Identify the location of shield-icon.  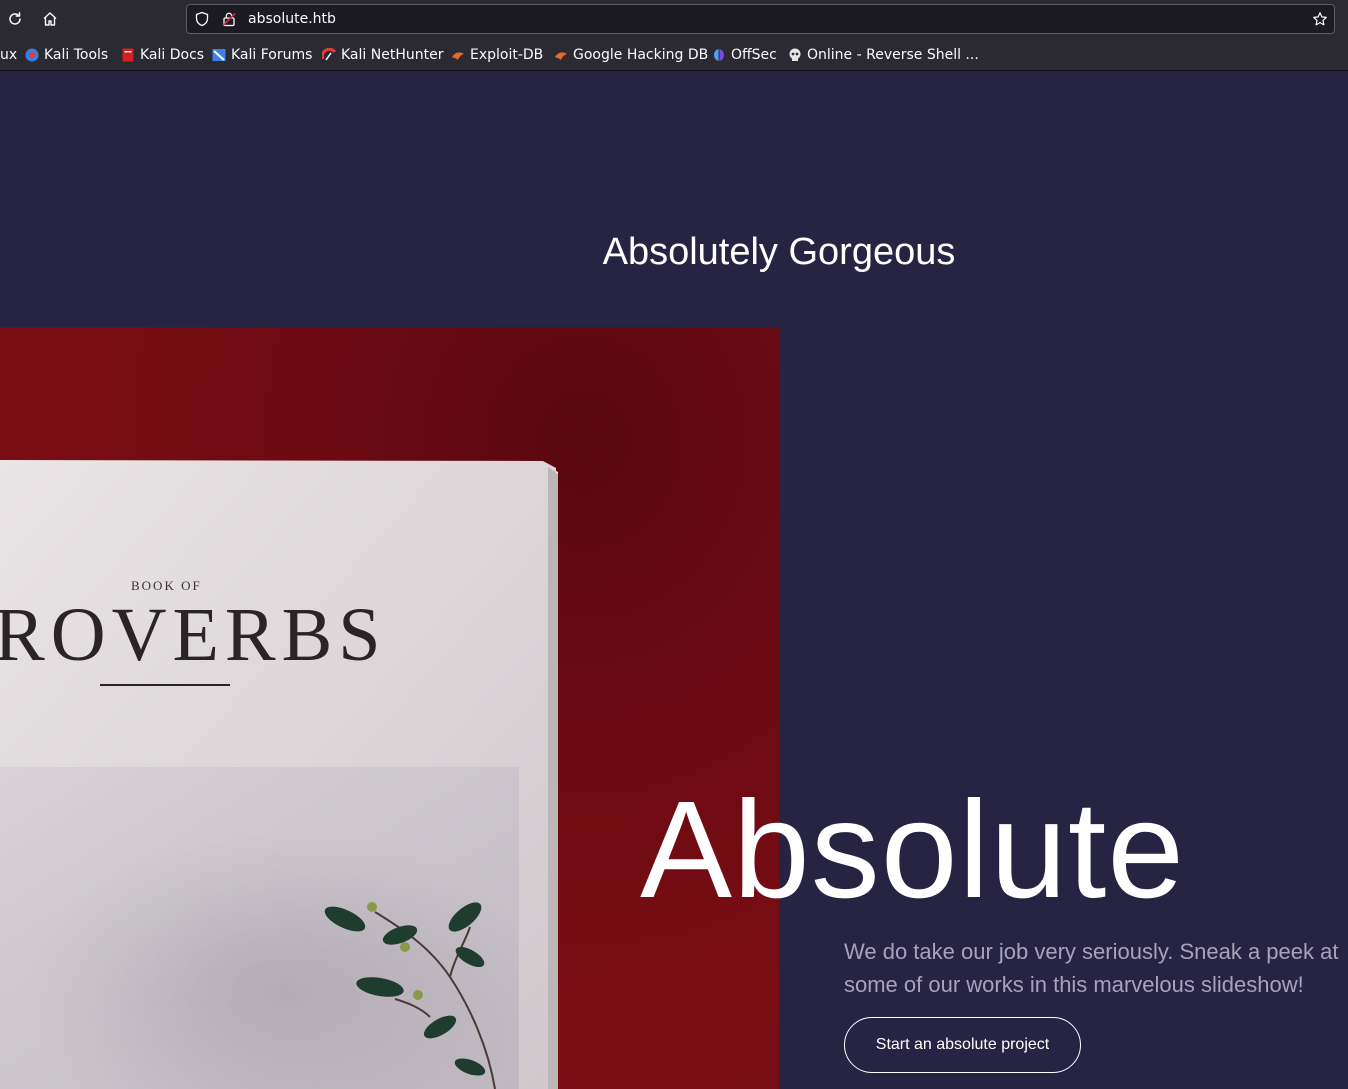
(202, 19).